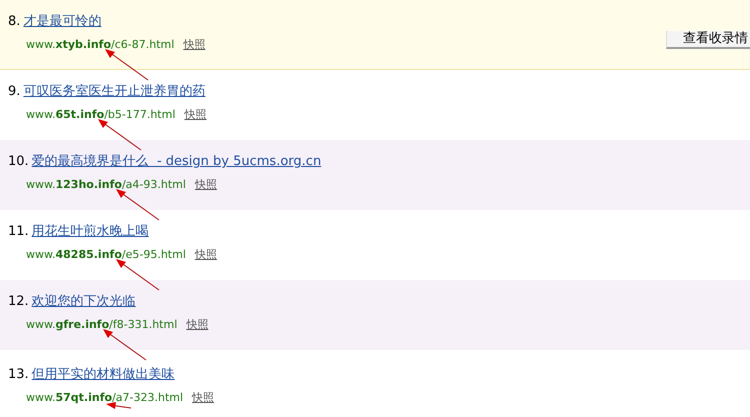 The image size is (750, 417). Describe the element at coordinates (103, 375) in the screenshot. I see `result-title-link: 但用平实的材料做出美味` at that location.